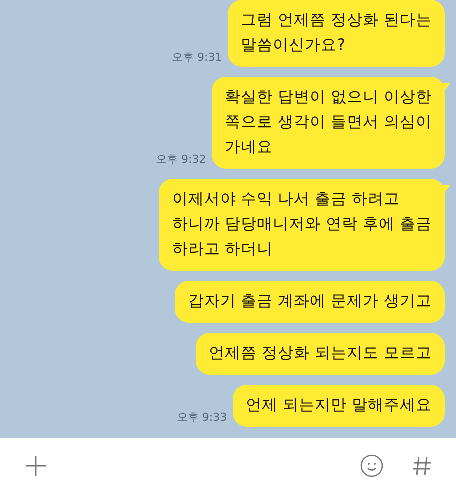 The image size is (456, 498). Describe the element at coordinates (339, 406) in the screenshot. I see `message-bubble: 언제 되는지만 말해주세요` at that location.